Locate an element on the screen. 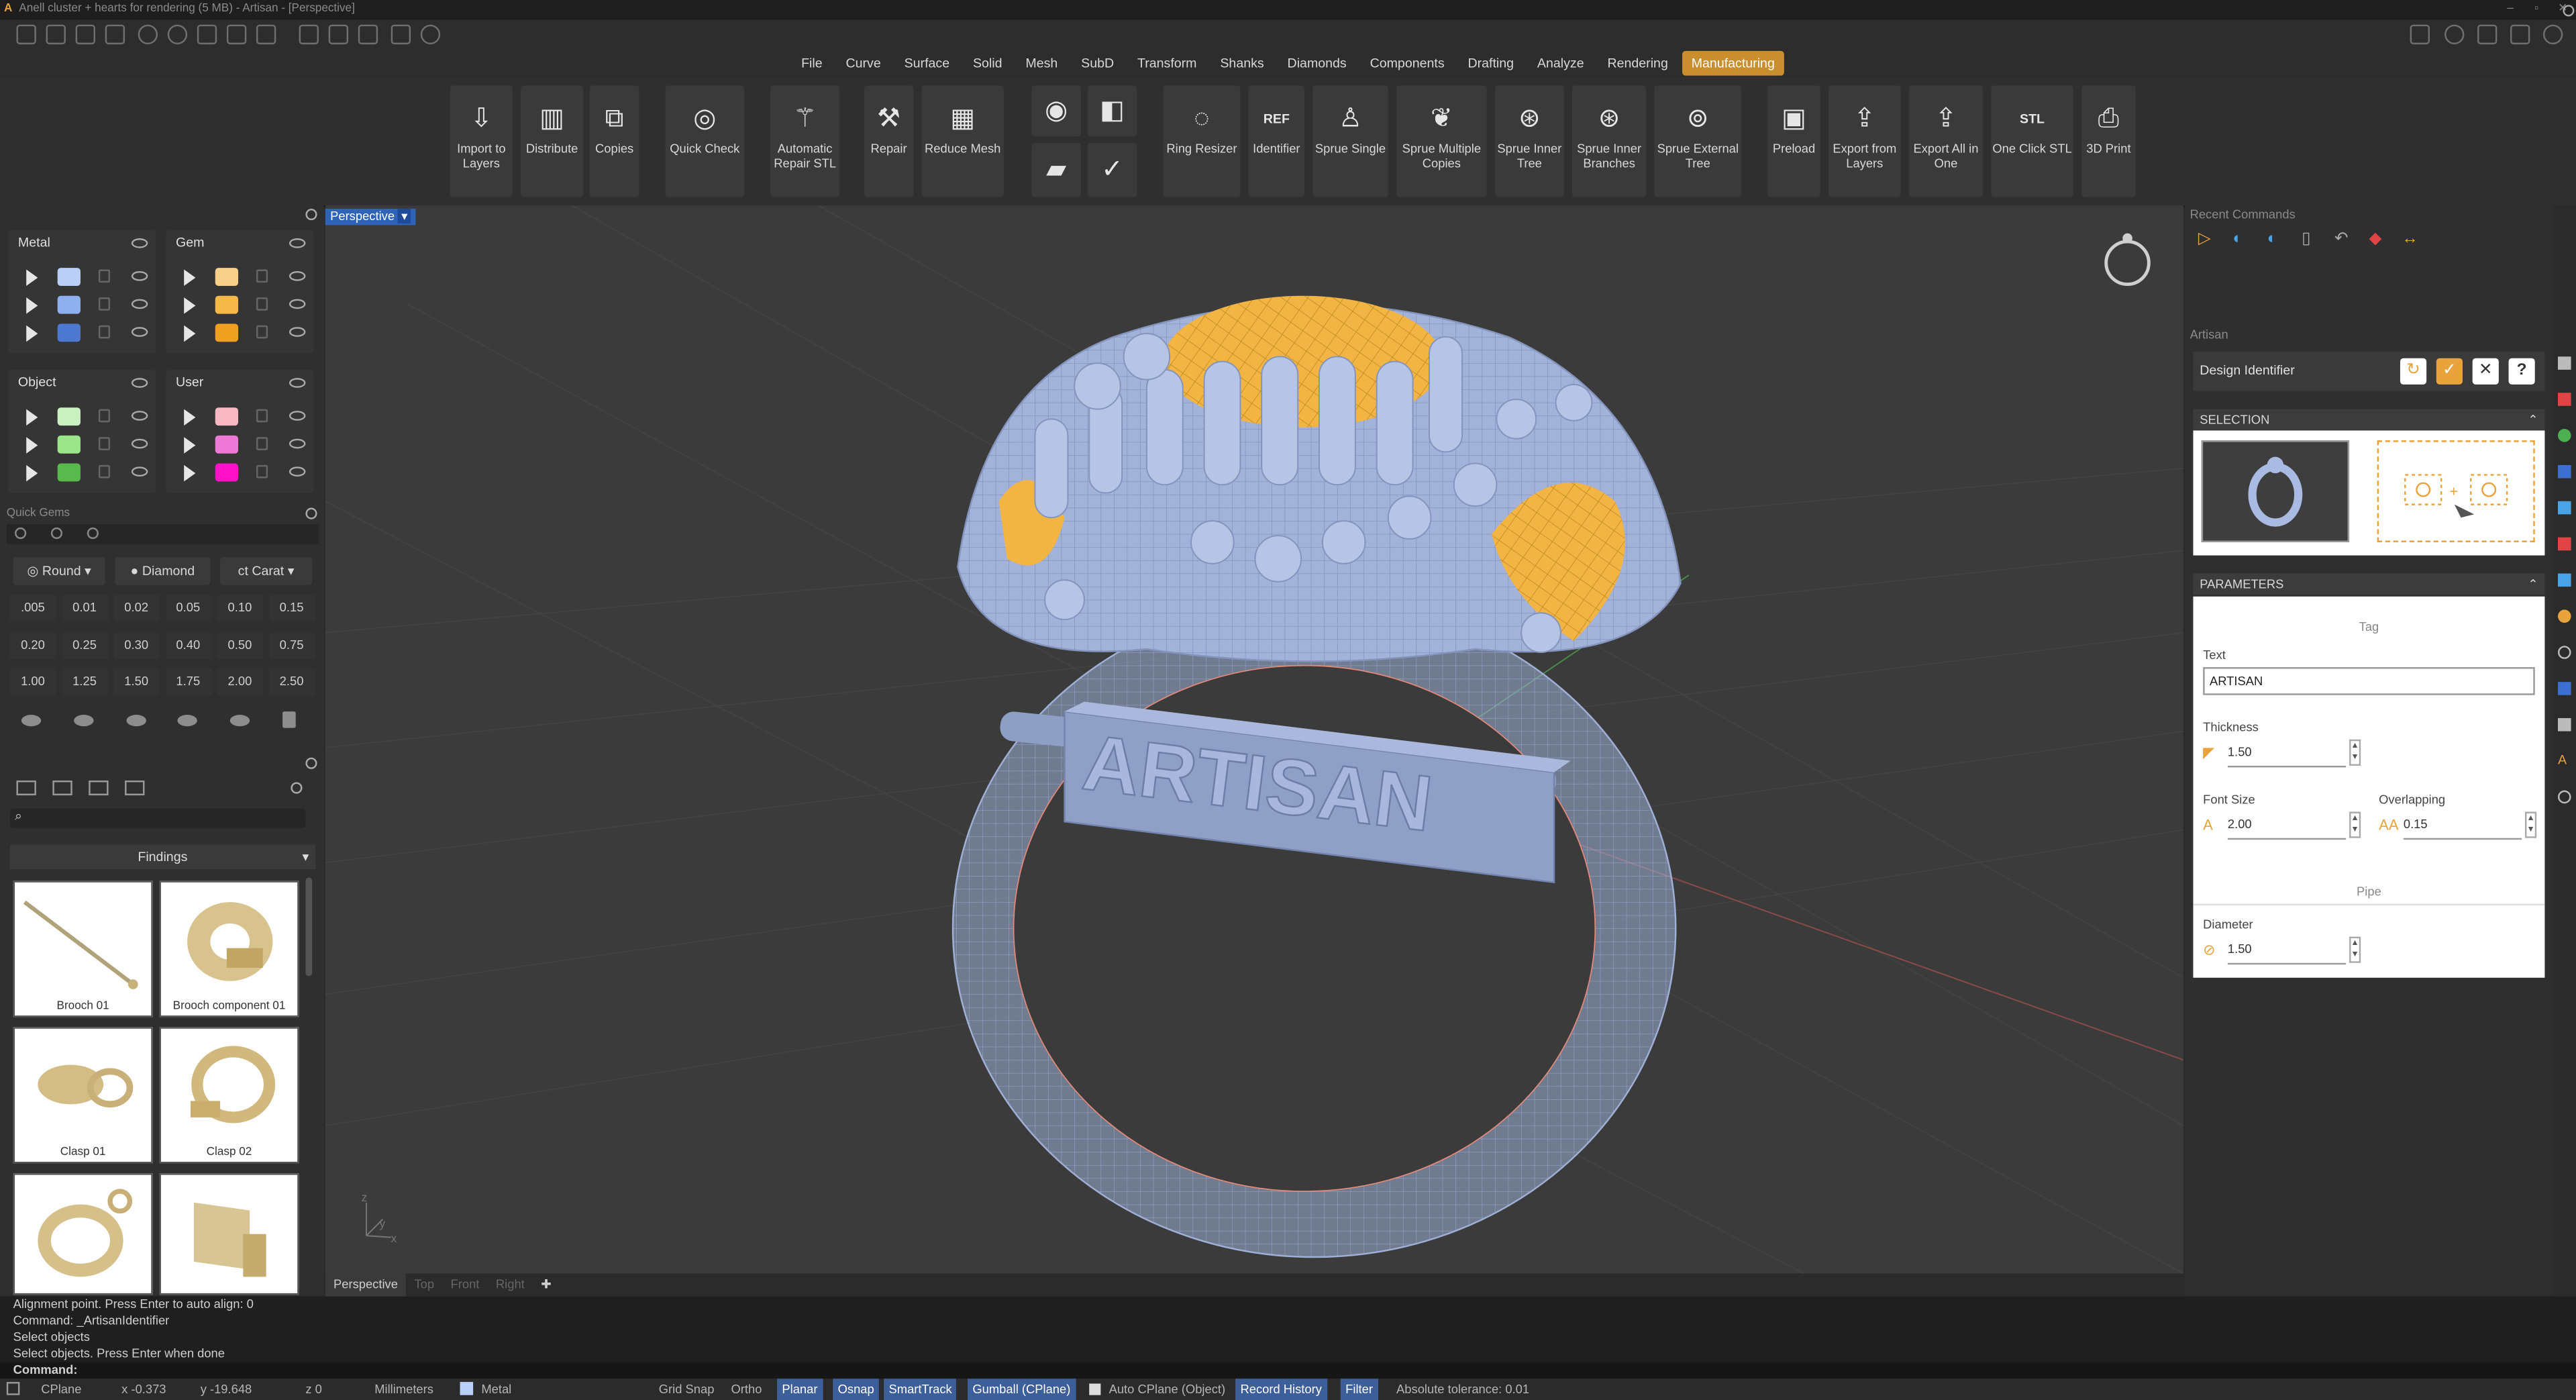 The width and height of the screenshot is (2576, 1400). save-icon is located at coordinates (207, 34).